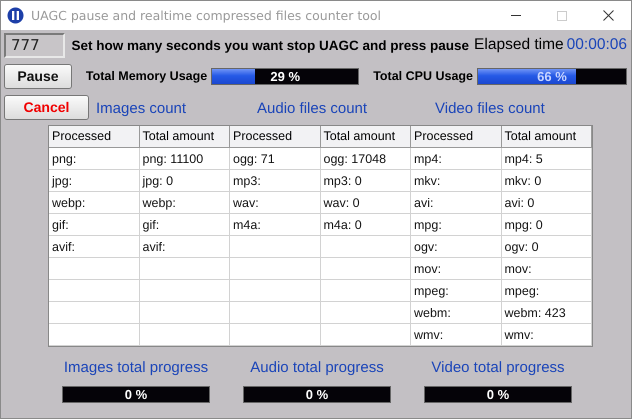 The image size is (632, 419). Describe the element at coordinates (312, 108) in the screenshot. I see `section-title: Audio files count` at that location.